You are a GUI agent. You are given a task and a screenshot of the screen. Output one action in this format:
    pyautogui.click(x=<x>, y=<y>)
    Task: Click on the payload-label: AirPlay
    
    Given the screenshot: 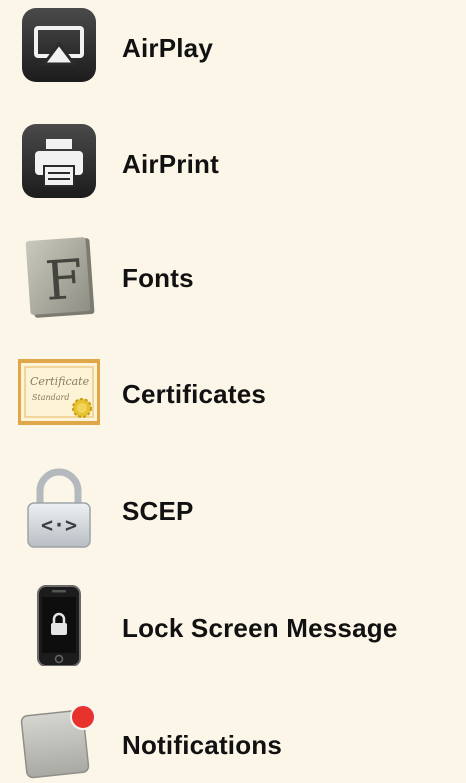 What is the action you would take?
    pyautogui.click(x=168, y=48)
    